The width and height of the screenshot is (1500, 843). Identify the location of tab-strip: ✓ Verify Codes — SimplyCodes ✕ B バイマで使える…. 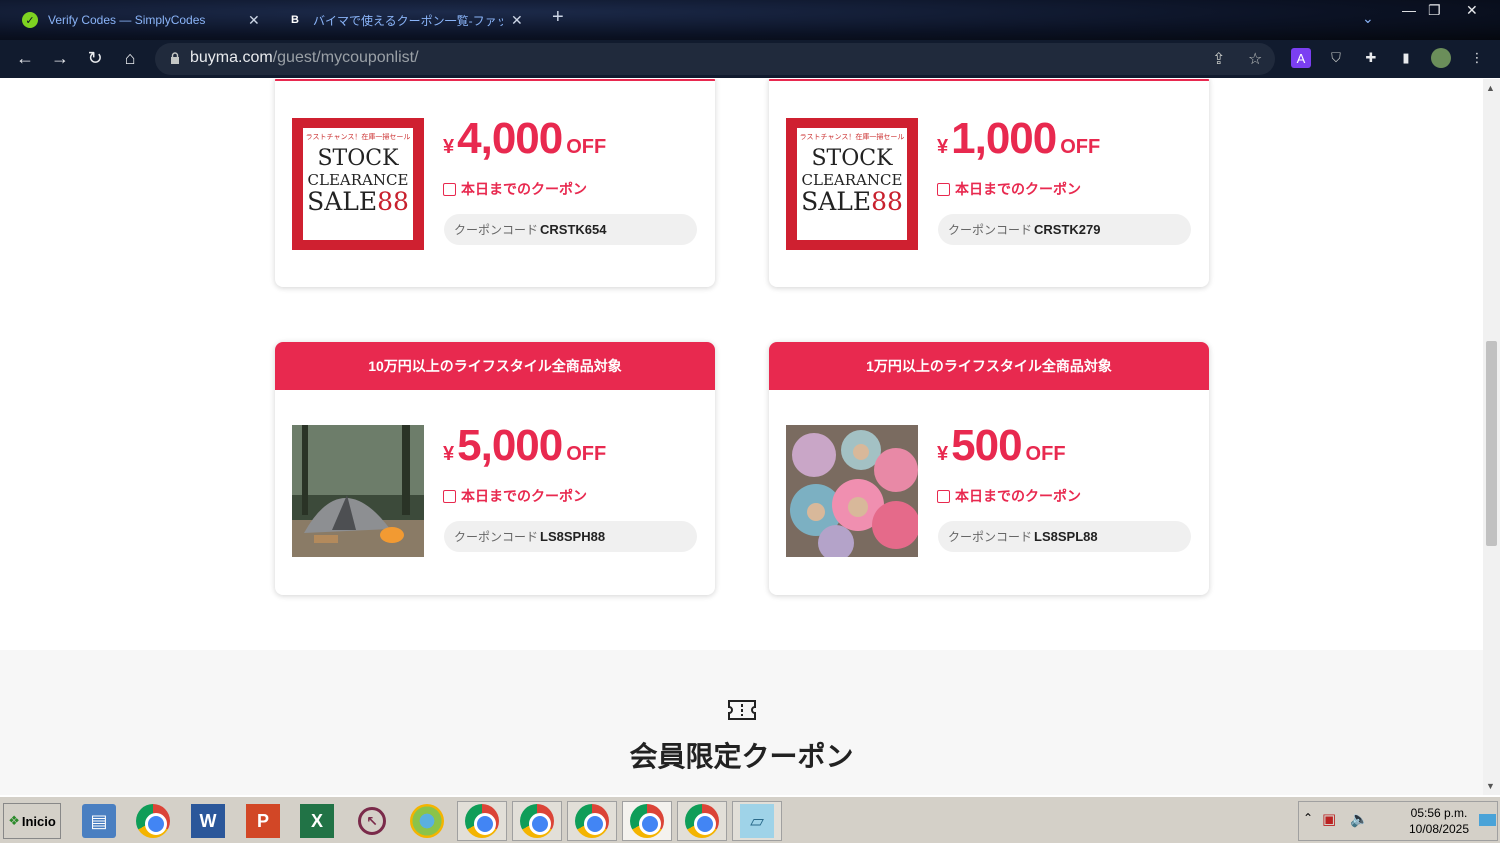
(750, 20).